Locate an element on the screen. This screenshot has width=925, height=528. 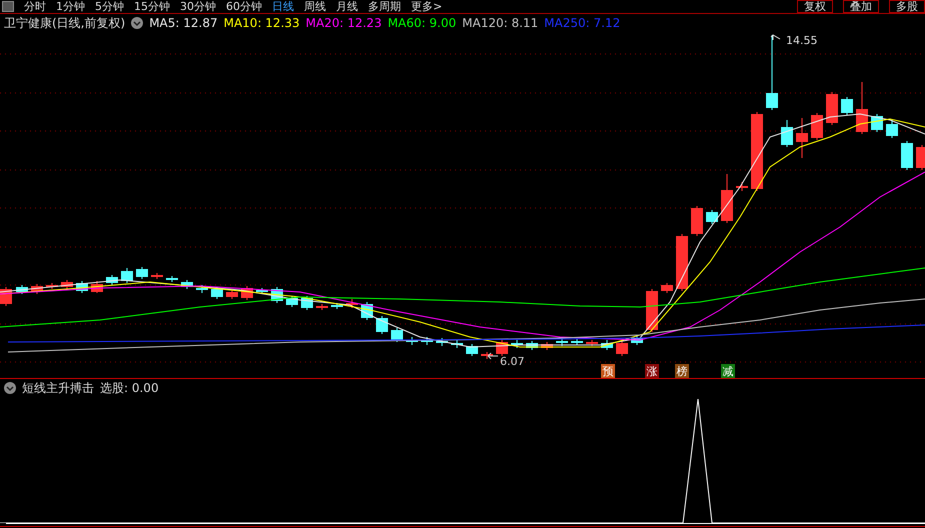
signal-tag: 涨 is located at coordinates (652, 371).